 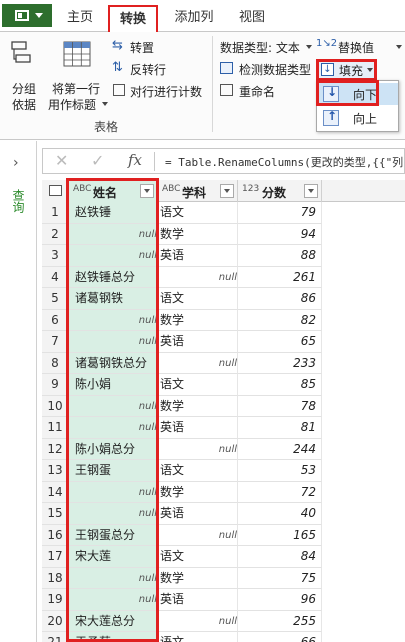 I want to click on cell-score: 85, so click(x=280, y=385).